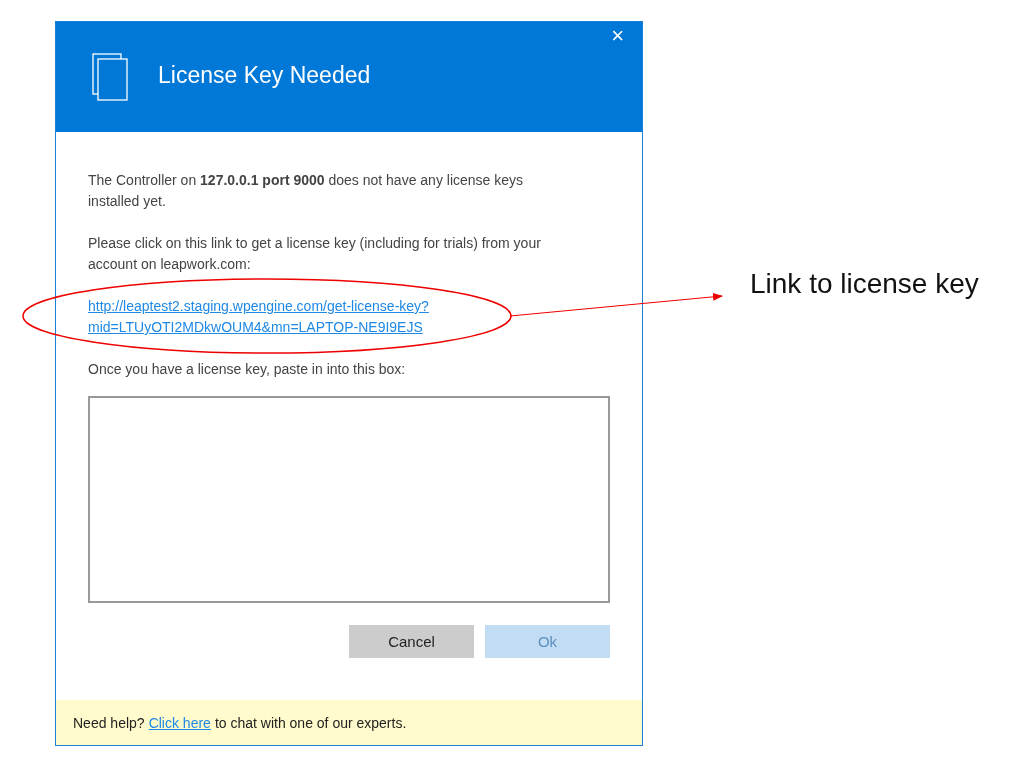 Image resolution: width=1022 pixels, height=758 pixels. What do you see at coordinates (264, 75) in the screenshot?
I see `dialog-title: License Key Needed` at bounding box center [264, 75].